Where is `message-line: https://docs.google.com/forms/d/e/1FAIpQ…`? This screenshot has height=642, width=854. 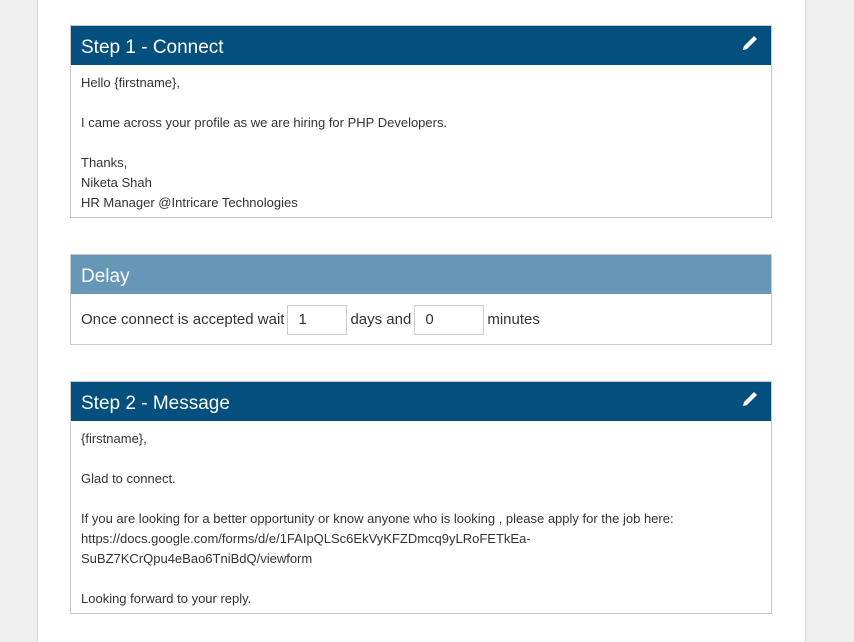
message-line: https://docs.google.com/forms/d/e/1FAIpQ… is located at coordinates (306, 538).